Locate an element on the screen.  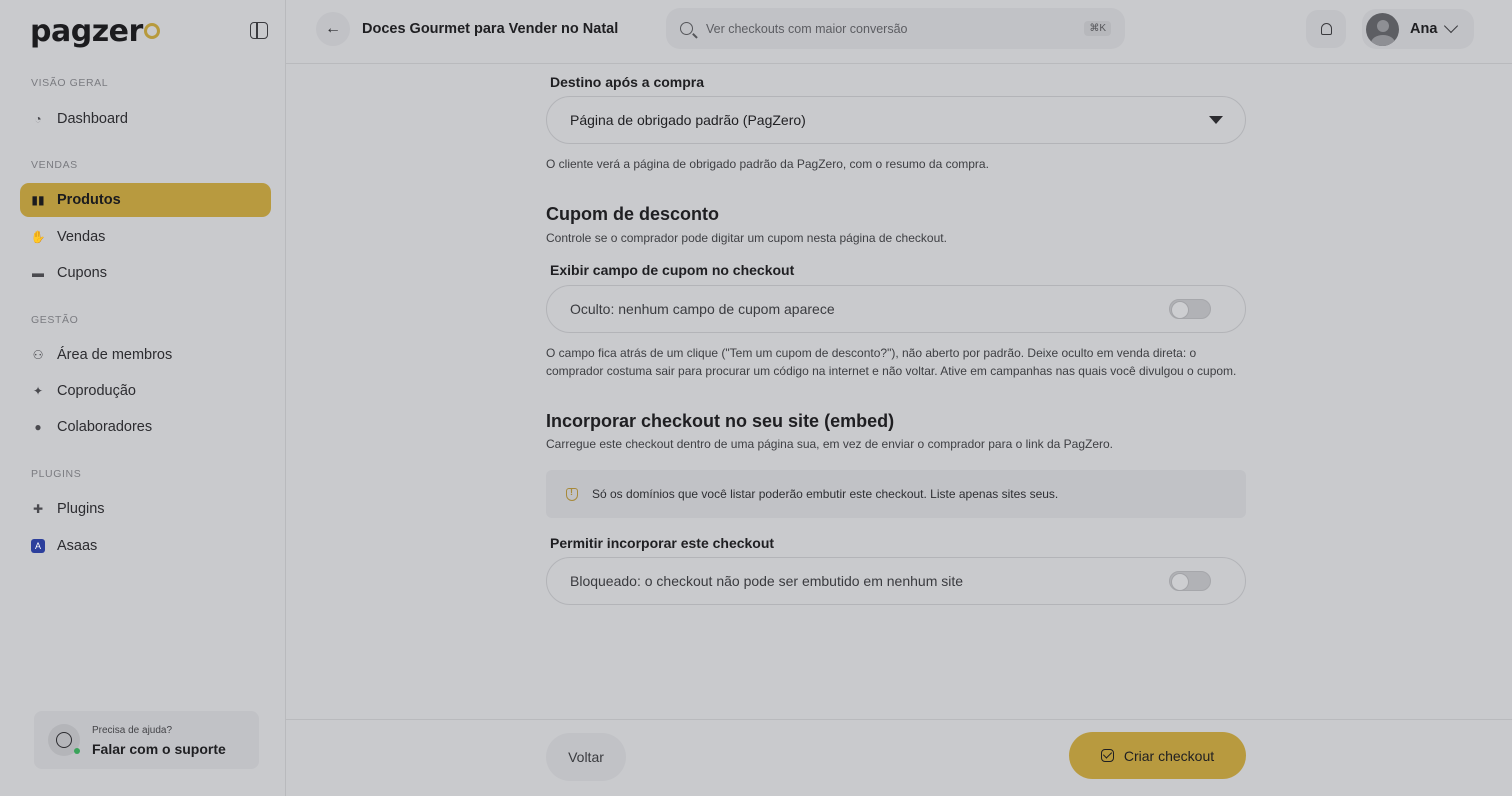
search-input: Ver checkouts com maior conversão is located at coordinates (806, 29).